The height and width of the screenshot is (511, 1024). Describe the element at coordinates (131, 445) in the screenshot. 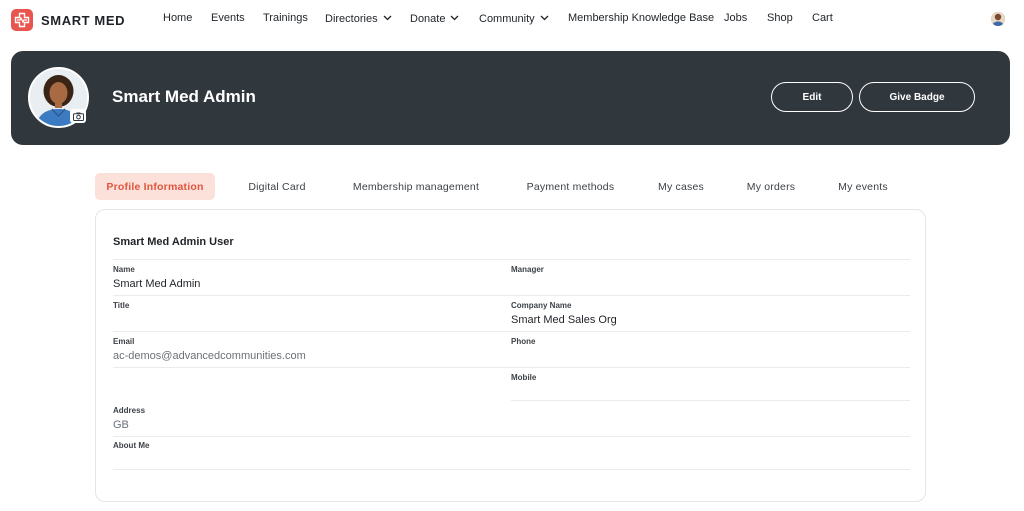

I see `about-me-label: About Me` at that location.